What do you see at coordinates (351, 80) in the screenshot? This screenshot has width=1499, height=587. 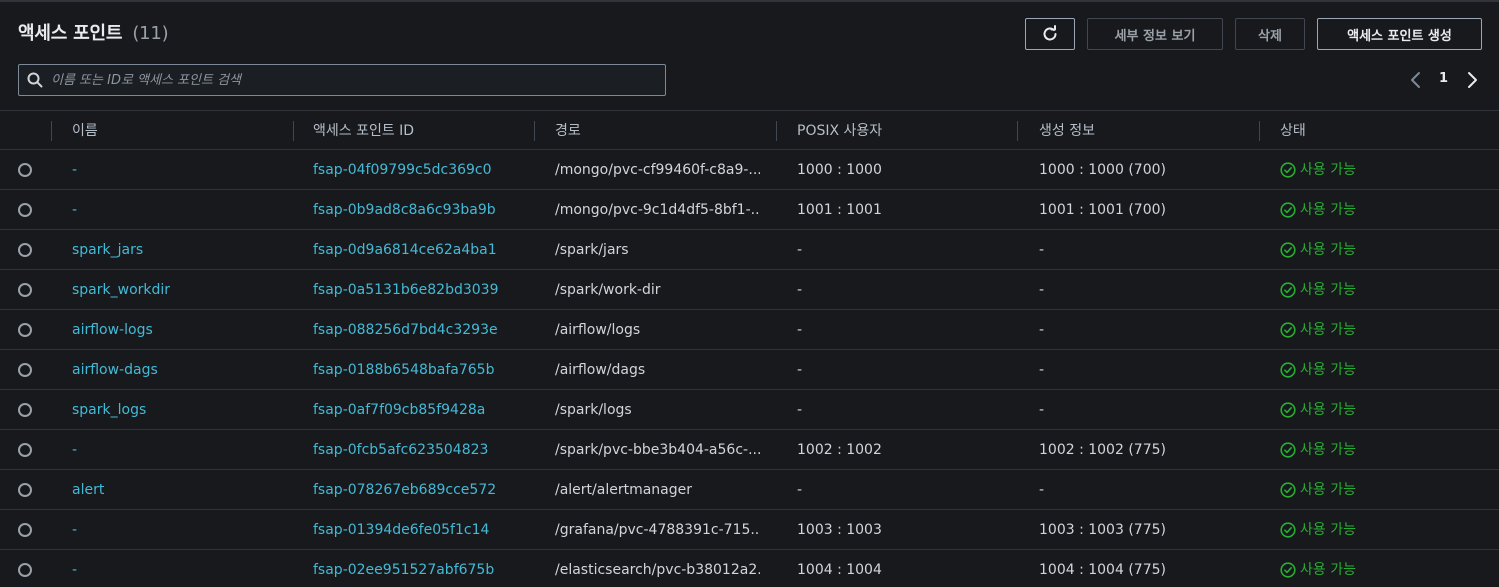 I see `search-input` at bounding box center [351, 80].